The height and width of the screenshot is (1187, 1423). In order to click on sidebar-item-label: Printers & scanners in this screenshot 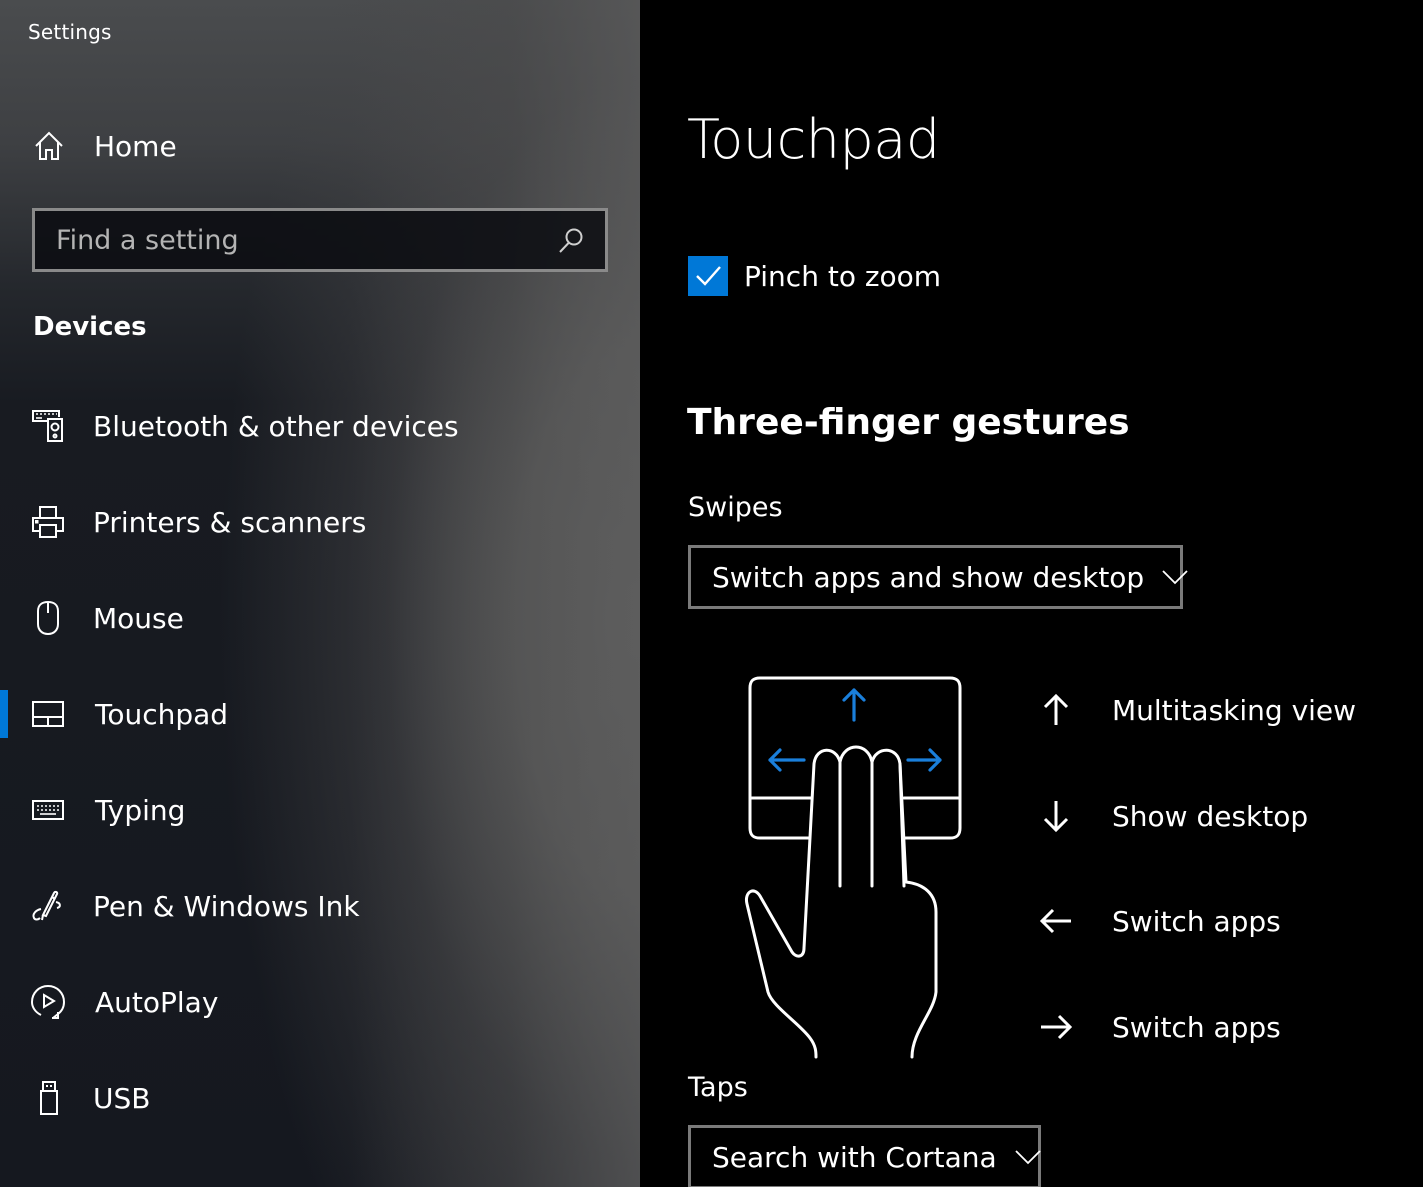, I will do `click(230, 522)`.